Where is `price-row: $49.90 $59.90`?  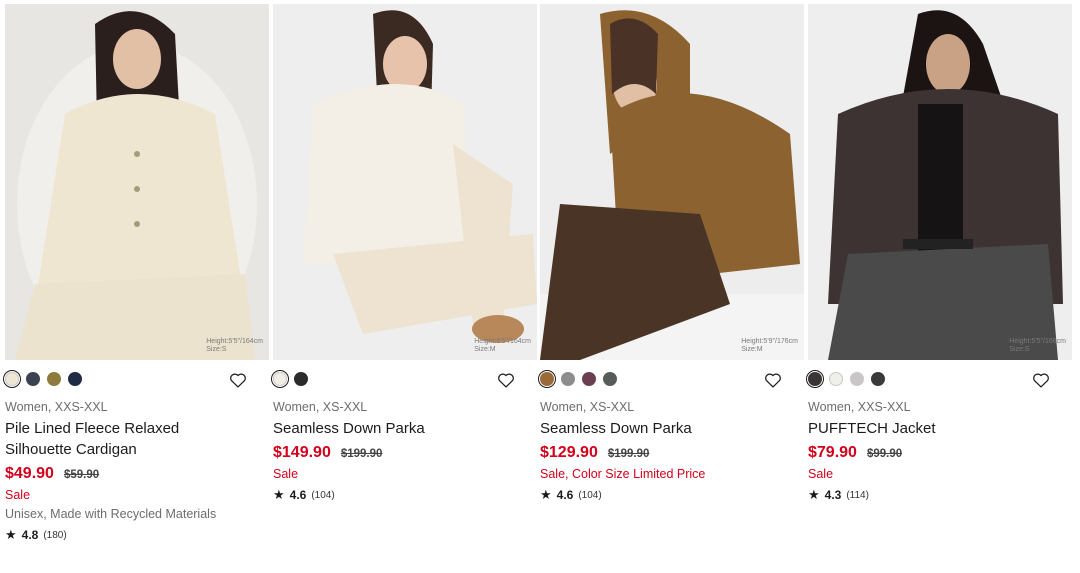
price-row: $49.90 $59.90 is located at coordinates (137, 474).